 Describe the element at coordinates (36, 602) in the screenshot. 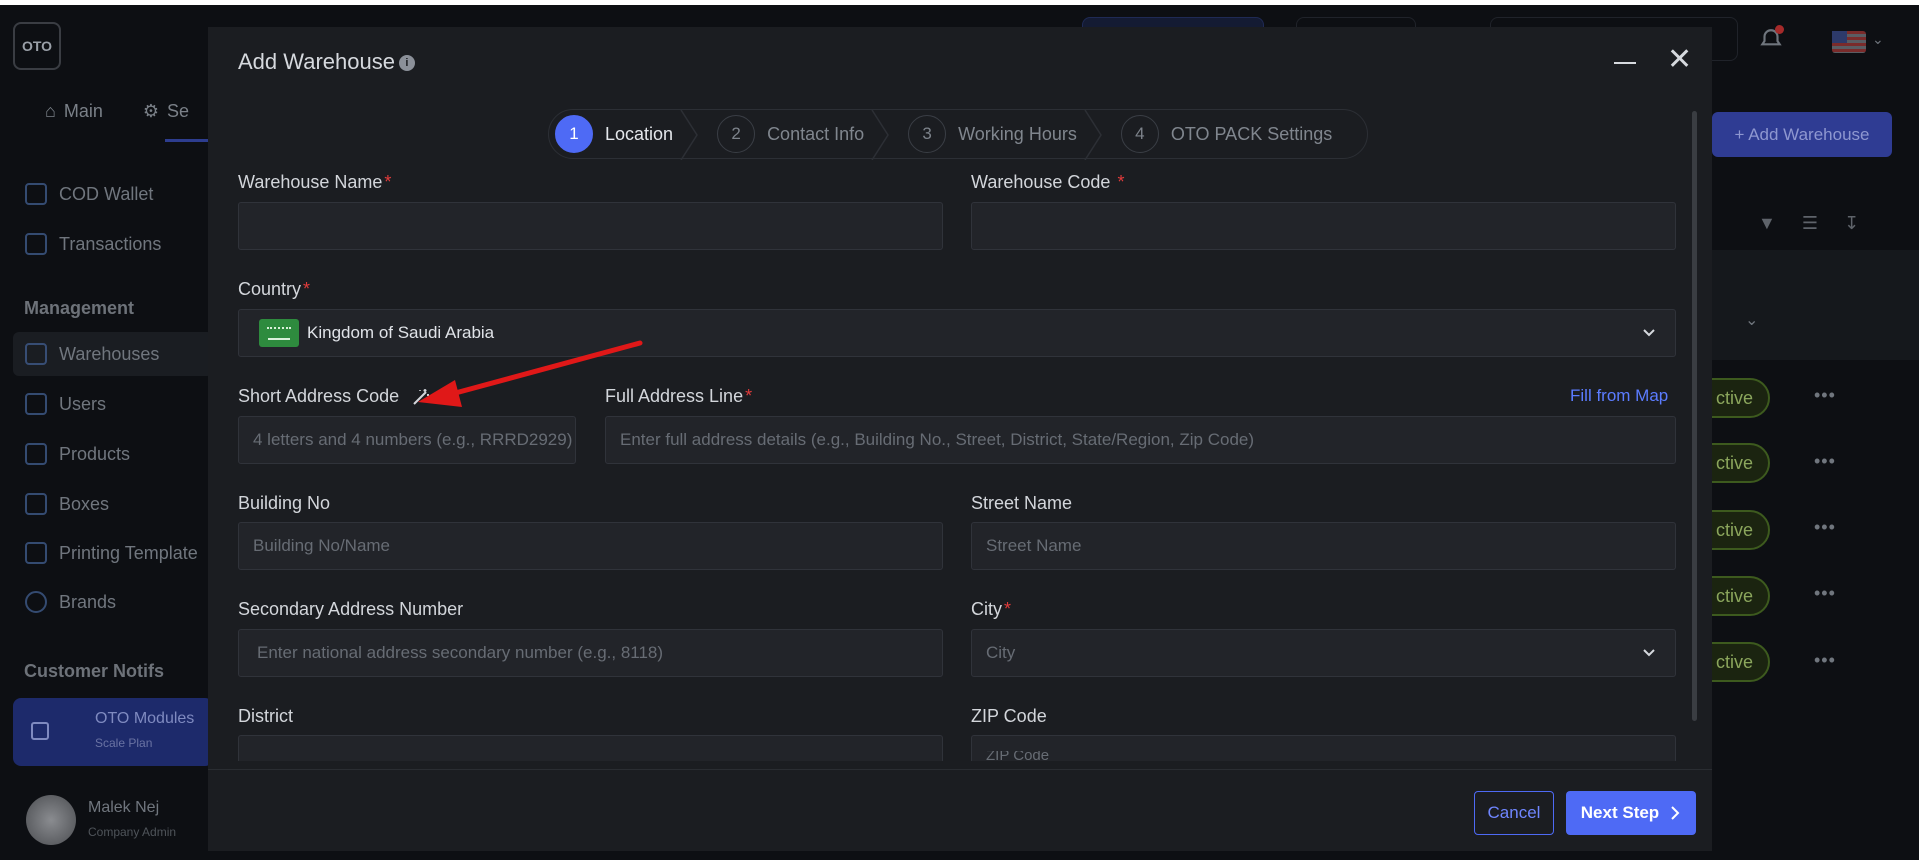

I see `brand-icon` at that location.